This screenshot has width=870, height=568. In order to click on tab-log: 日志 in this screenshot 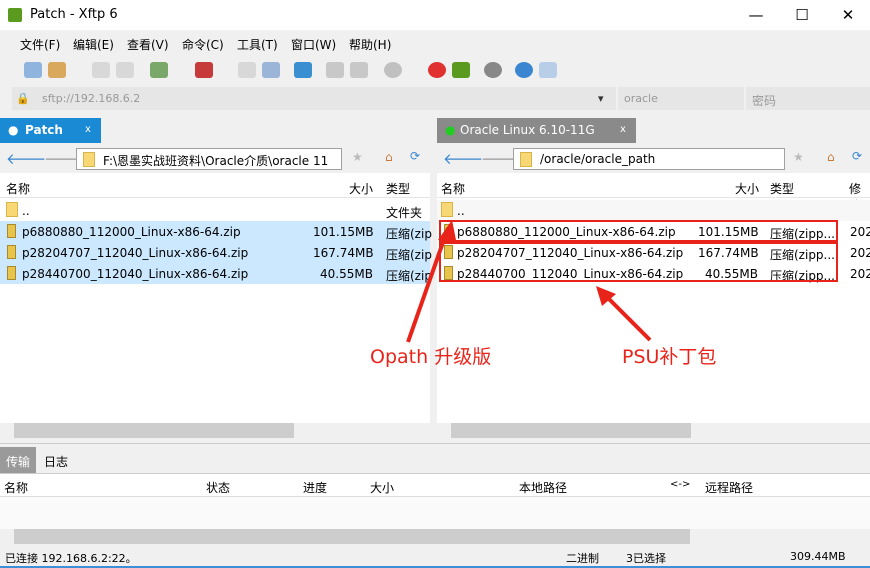, I will do `click(56, 461)`.